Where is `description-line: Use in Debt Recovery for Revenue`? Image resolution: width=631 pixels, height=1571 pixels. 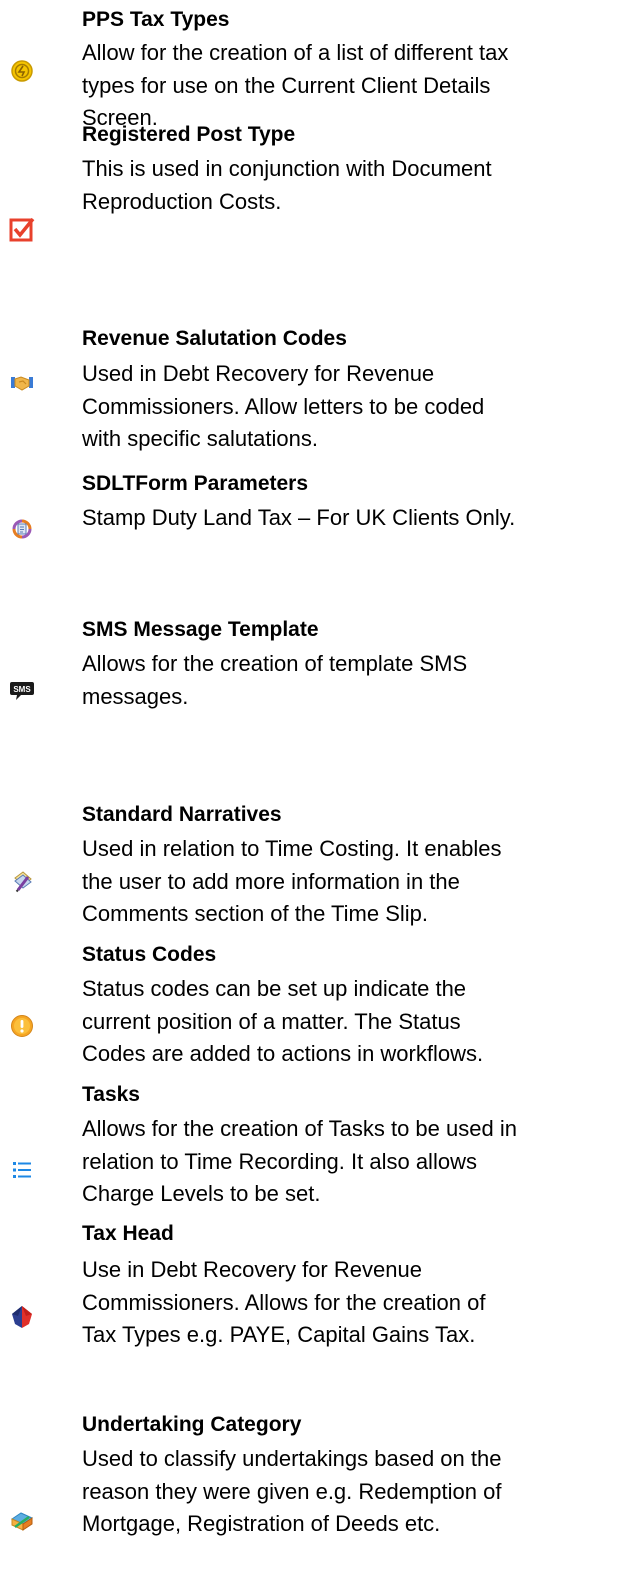
description-line: Use in Debt Recovery for Revenue is located at coordinates (252, 1269).